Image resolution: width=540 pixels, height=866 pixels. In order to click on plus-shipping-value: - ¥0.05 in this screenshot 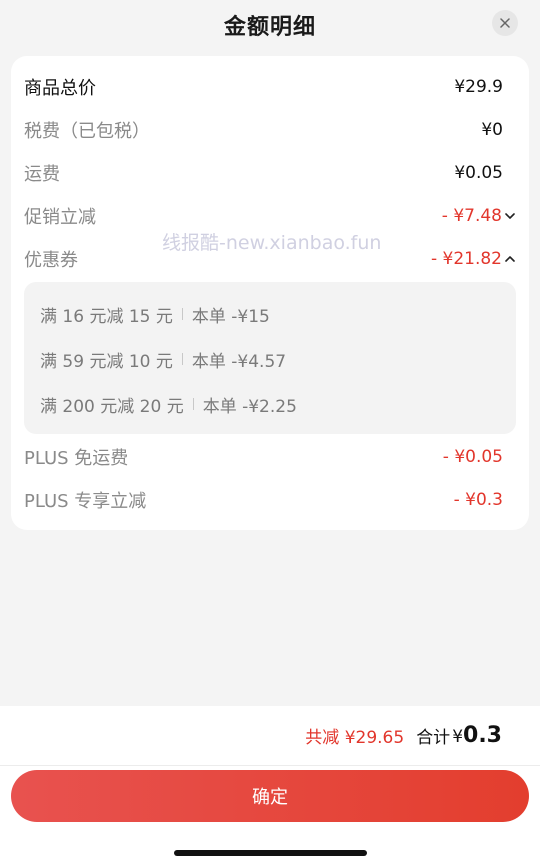, I will do `click(472, 457)`.